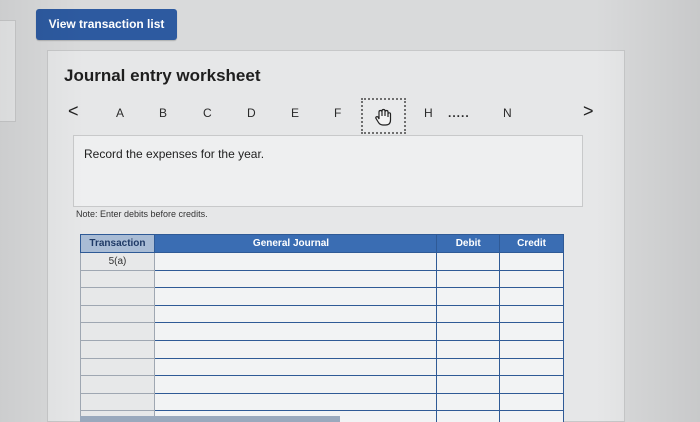  I want to click on instruction-text: Record the expenses for the year., so click(174, 154).